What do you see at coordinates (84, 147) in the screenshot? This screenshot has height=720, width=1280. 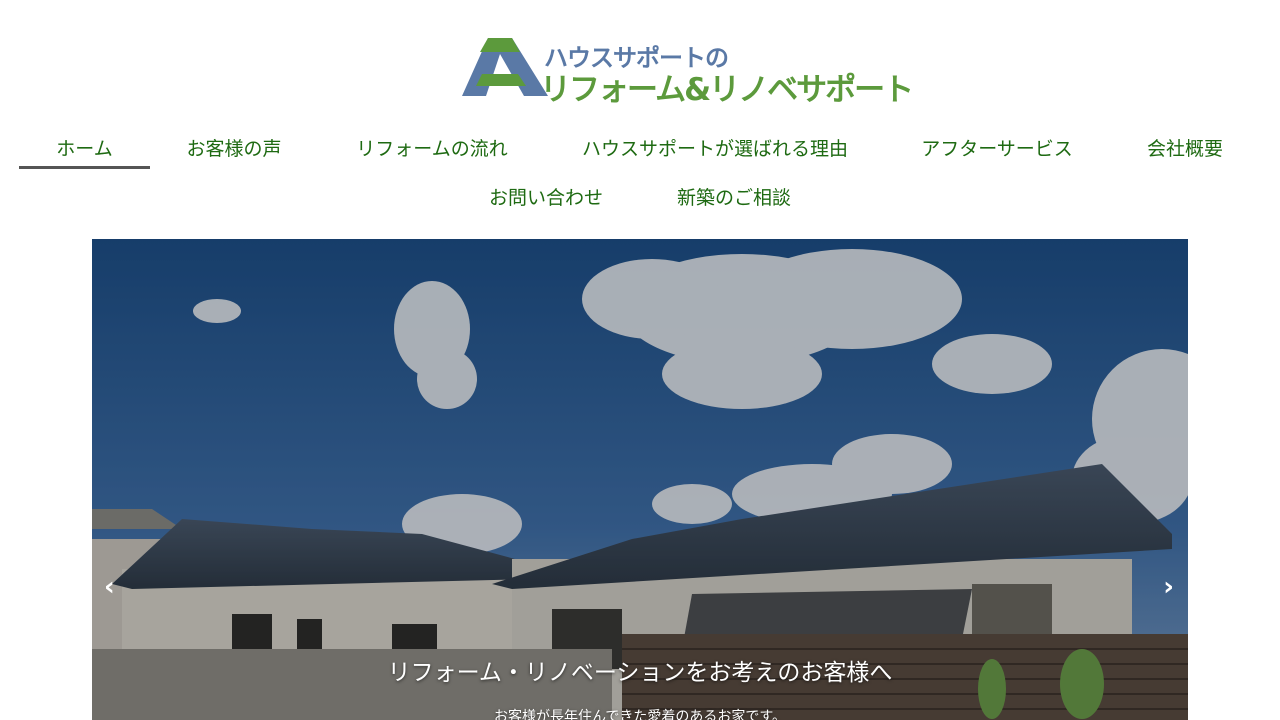 I see `nav-home: ホーム` at bounding box center [84, 147].